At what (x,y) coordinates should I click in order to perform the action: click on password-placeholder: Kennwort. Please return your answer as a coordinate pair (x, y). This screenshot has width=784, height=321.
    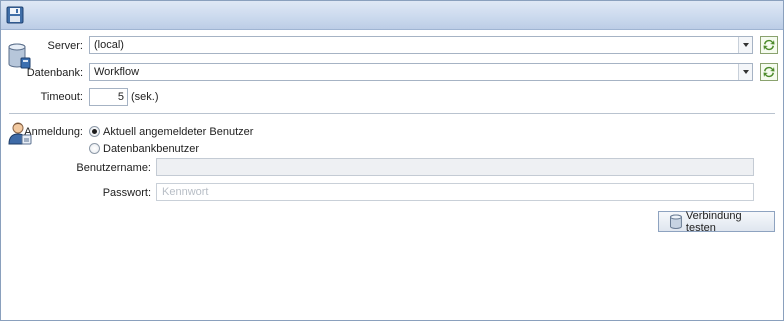
    Looking at the image, I should click on (185, 192).